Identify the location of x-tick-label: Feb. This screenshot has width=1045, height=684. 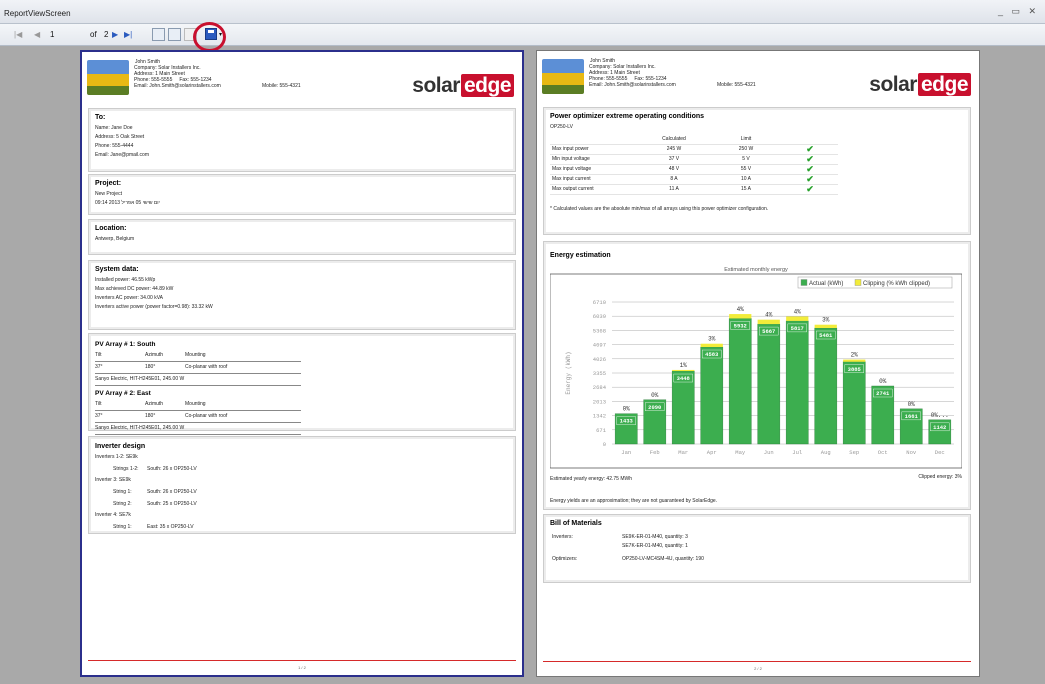
(655, 452).